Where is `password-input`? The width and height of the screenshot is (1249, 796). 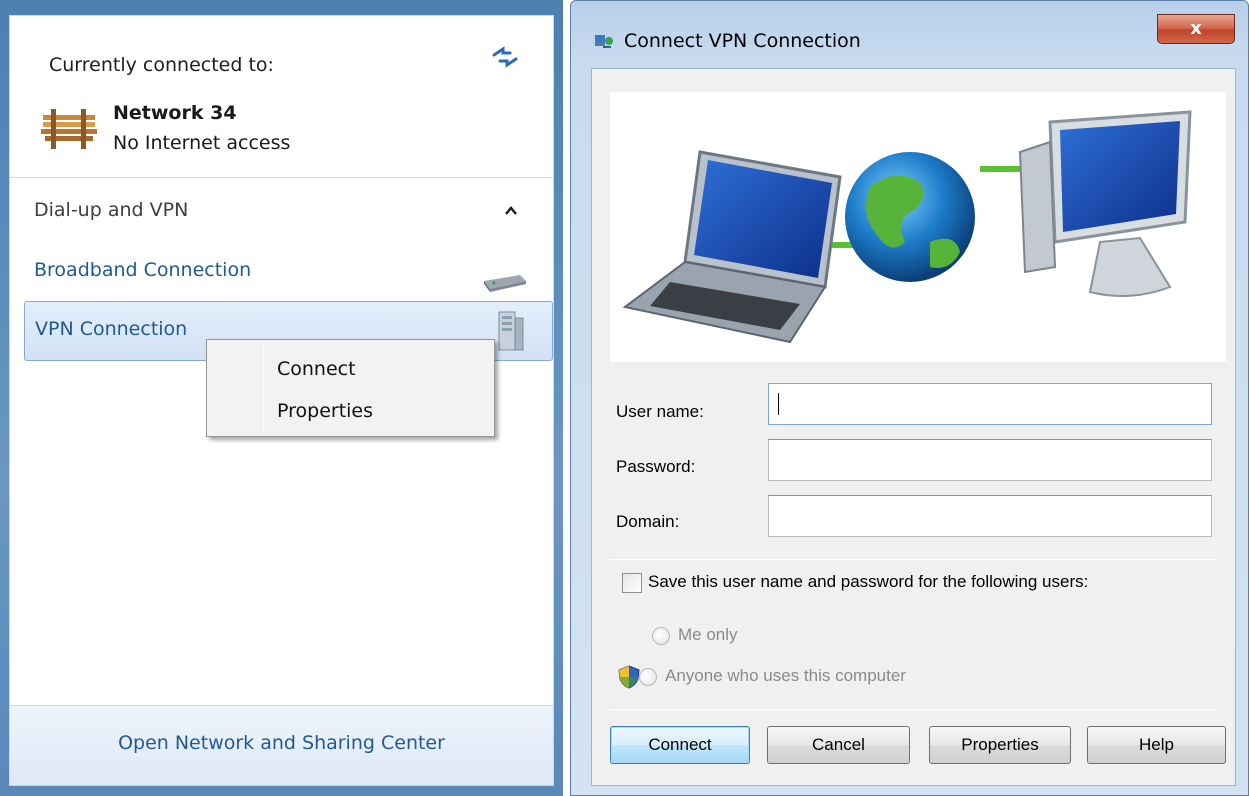
password-input is located at coordinates (990, 460).